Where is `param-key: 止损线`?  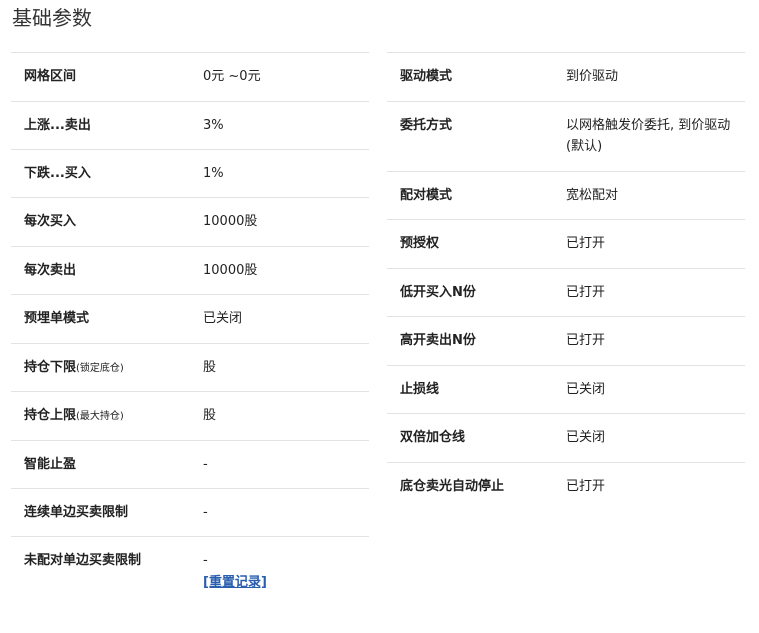 param-key: 止损线 is located at coordinates (420, 389).